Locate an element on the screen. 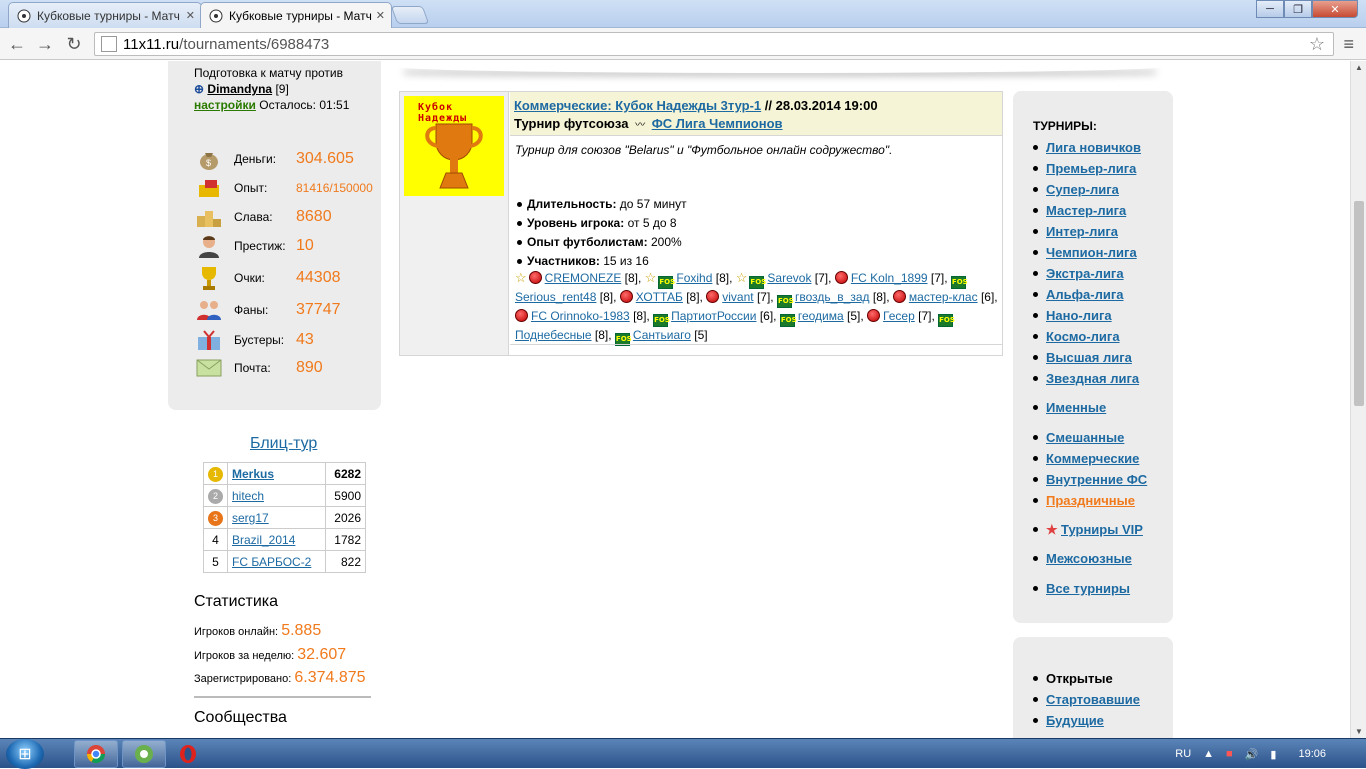 This screenshot has height=769, width=1366. minimize-icon: ─ is located at coordinates (1270, 9).